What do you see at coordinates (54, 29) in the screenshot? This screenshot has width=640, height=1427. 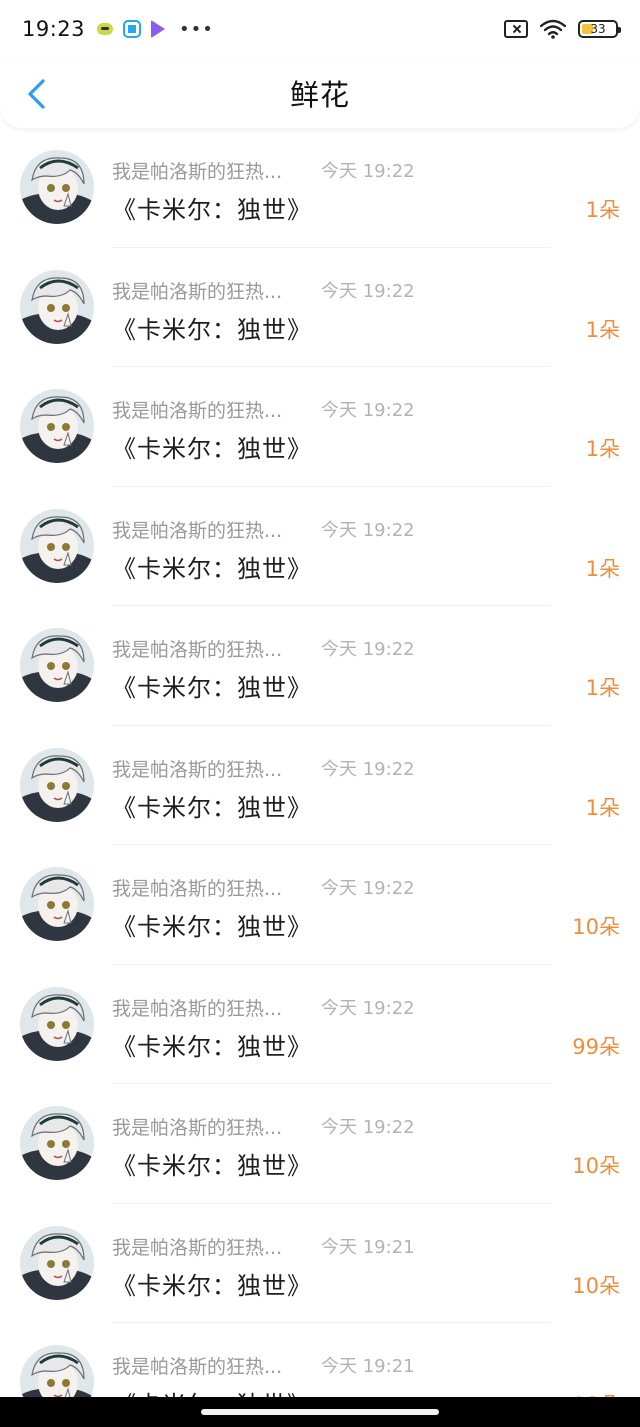 I see `status-time: 19:23` at bounding box center [54, 29].